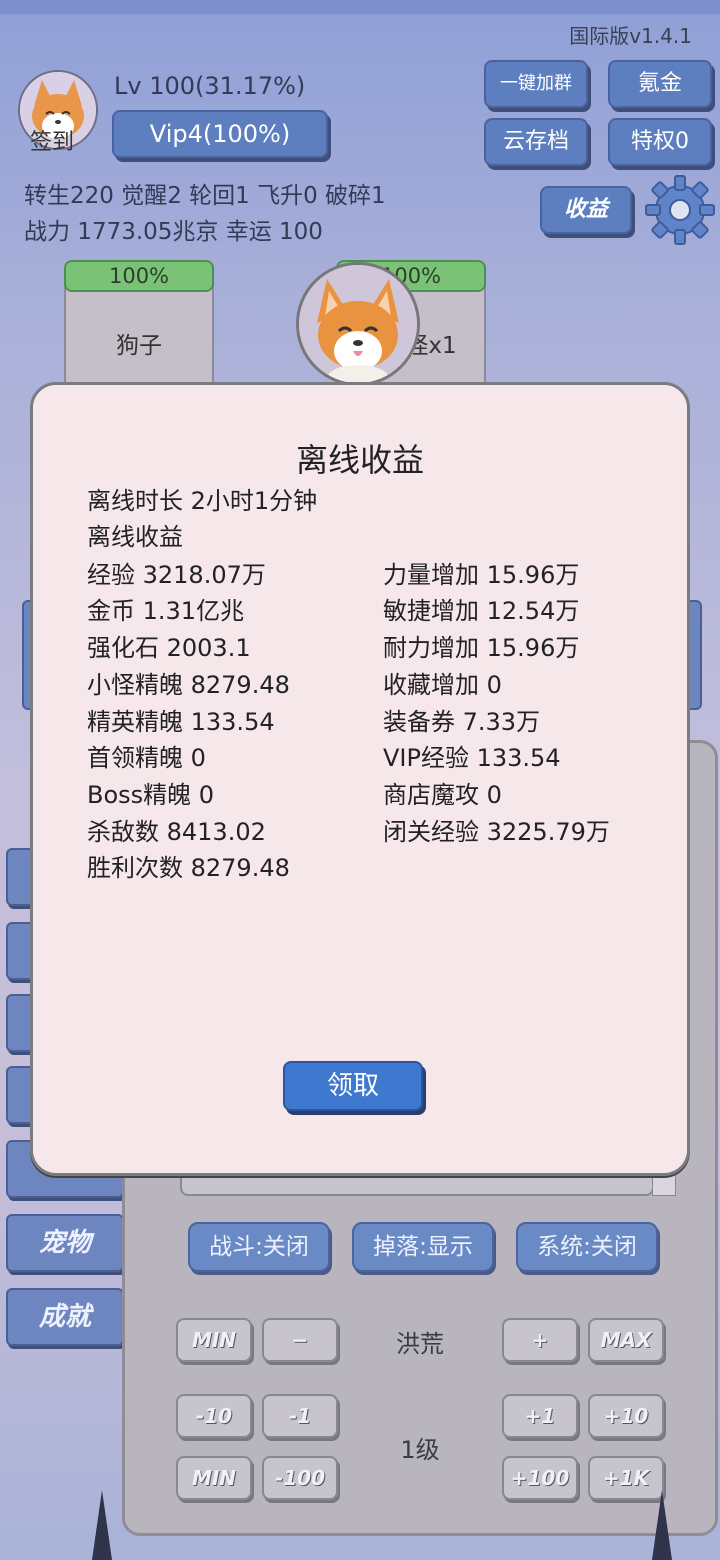  I want to click on income-button: 收益, so click(586, 210).